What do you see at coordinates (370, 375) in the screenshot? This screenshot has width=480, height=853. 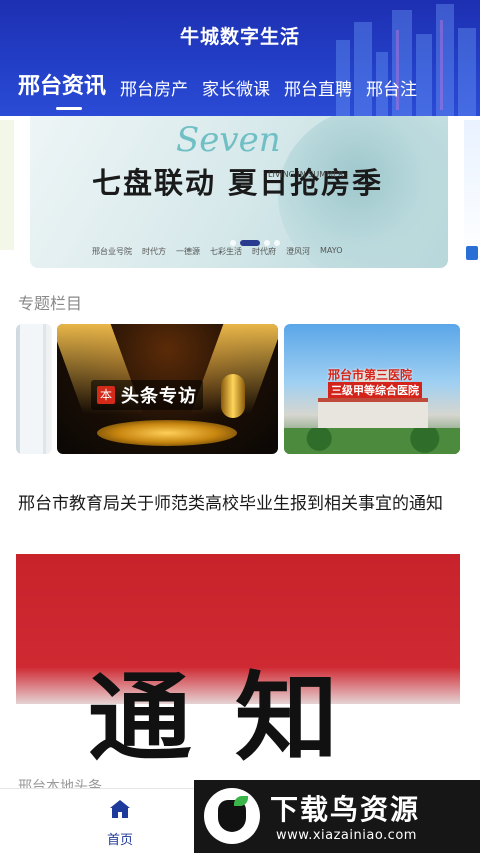 I see `hospital-name: 邢台市第三医院` at bounding box center [370, 375].